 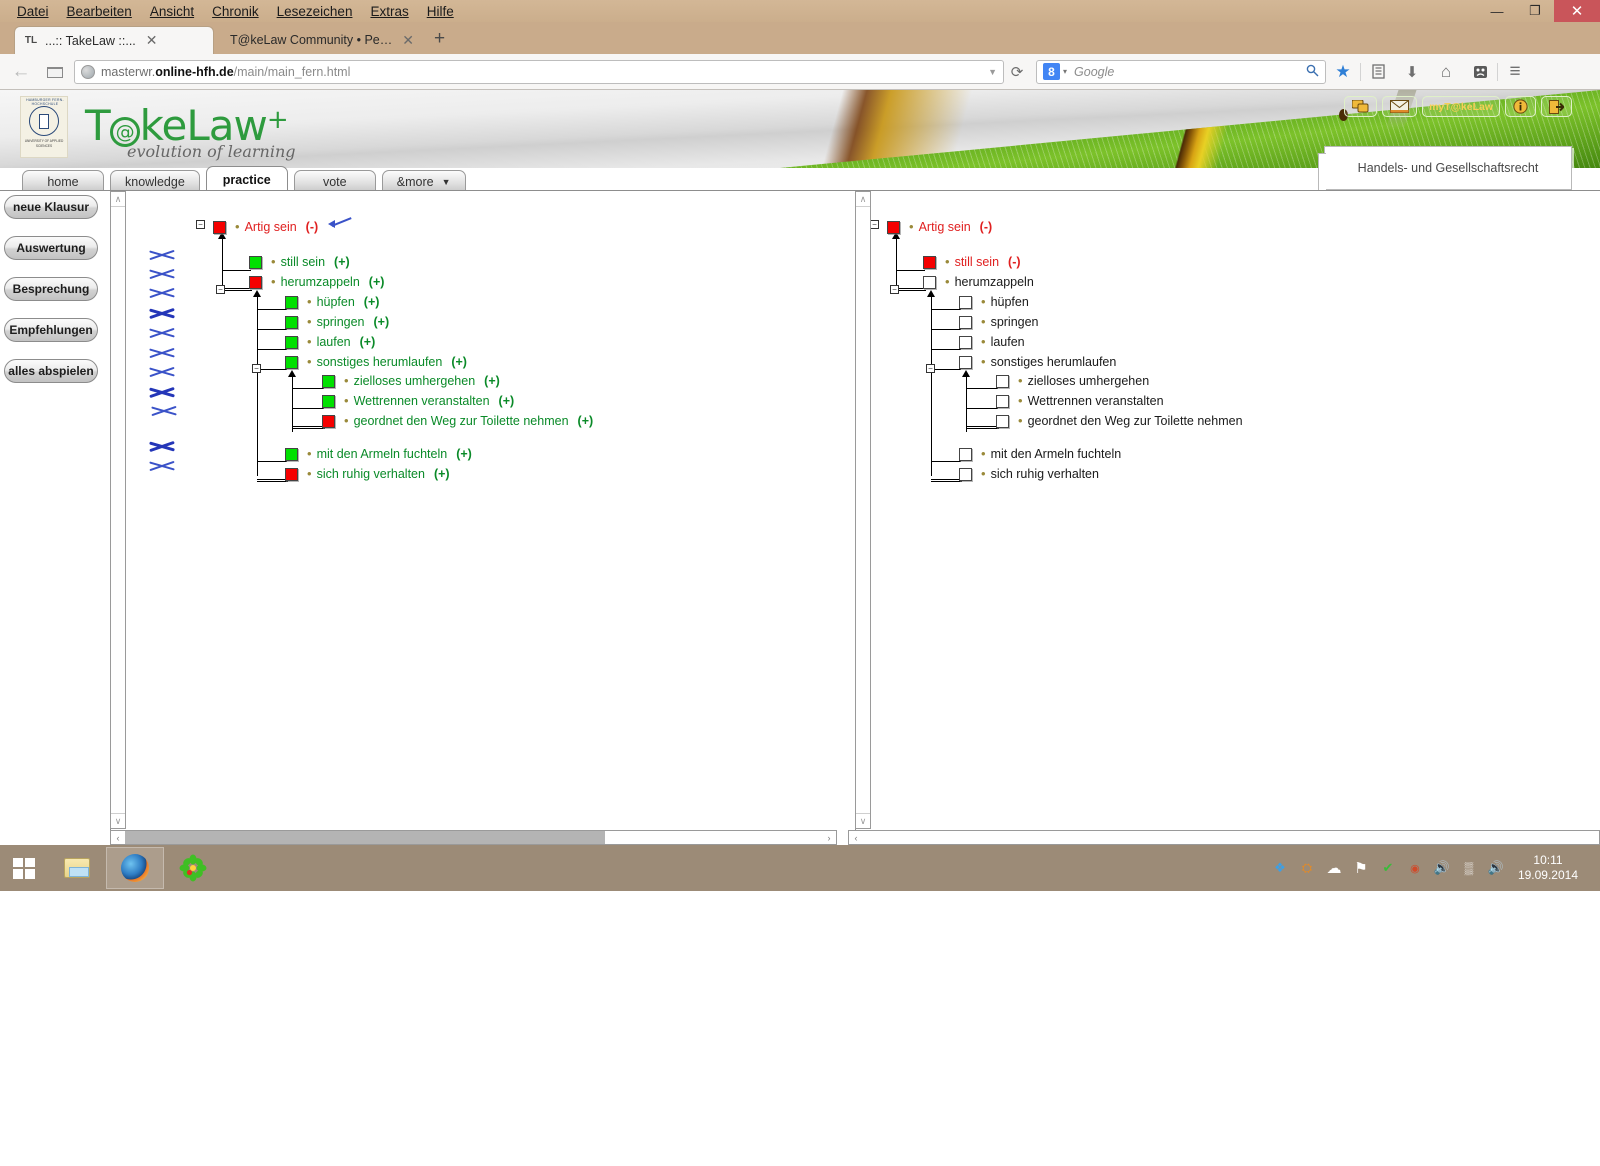 What do you see at coordinates (332, 302) in the screenshot?
I see `tree-node-huepfen: • hüpfen (+)` at bounding box center [332, 302].